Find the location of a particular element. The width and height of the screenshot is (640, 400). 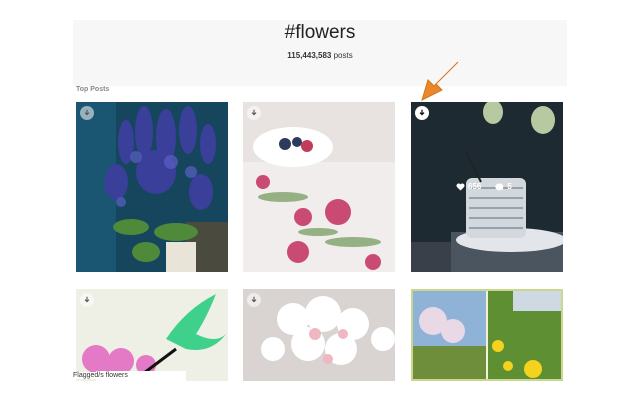

comment-icon is located at coordinates (499, 186).